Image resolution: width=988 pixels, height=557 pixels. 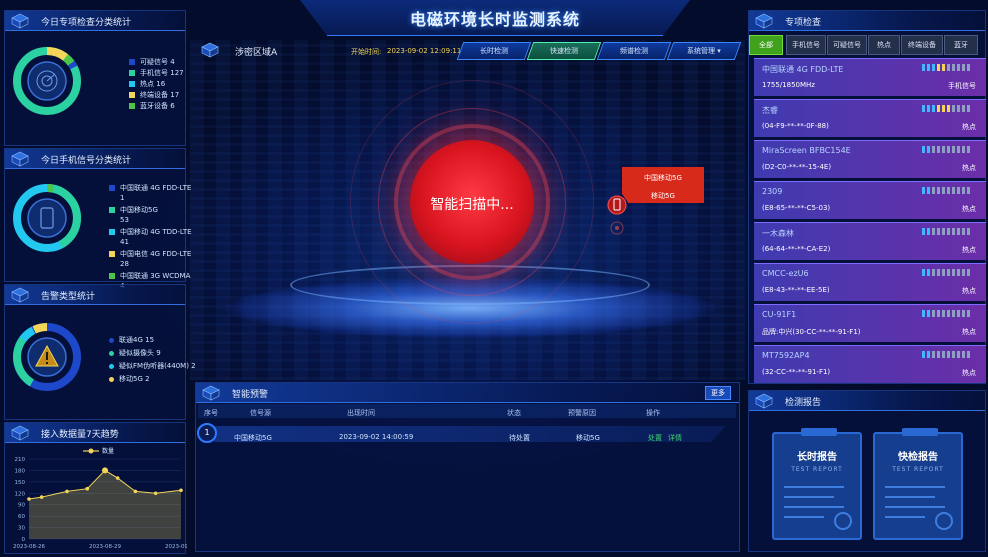 What do you see at coordinates (211, 413) in the screenshot?
I see `col-no: 序号` at bounding box center [211, 413].